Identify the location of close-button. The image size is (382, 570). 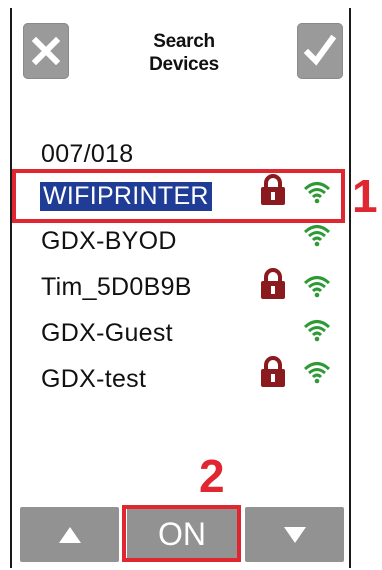
(46, 51).